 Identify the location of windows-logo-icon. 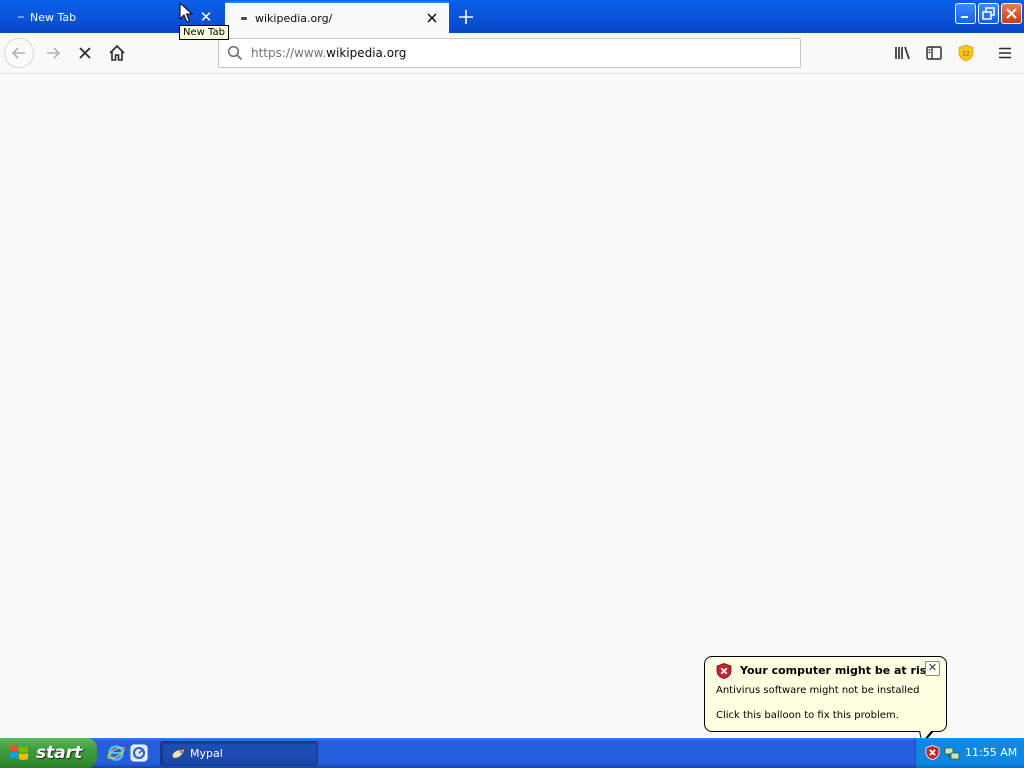
(19, 752).